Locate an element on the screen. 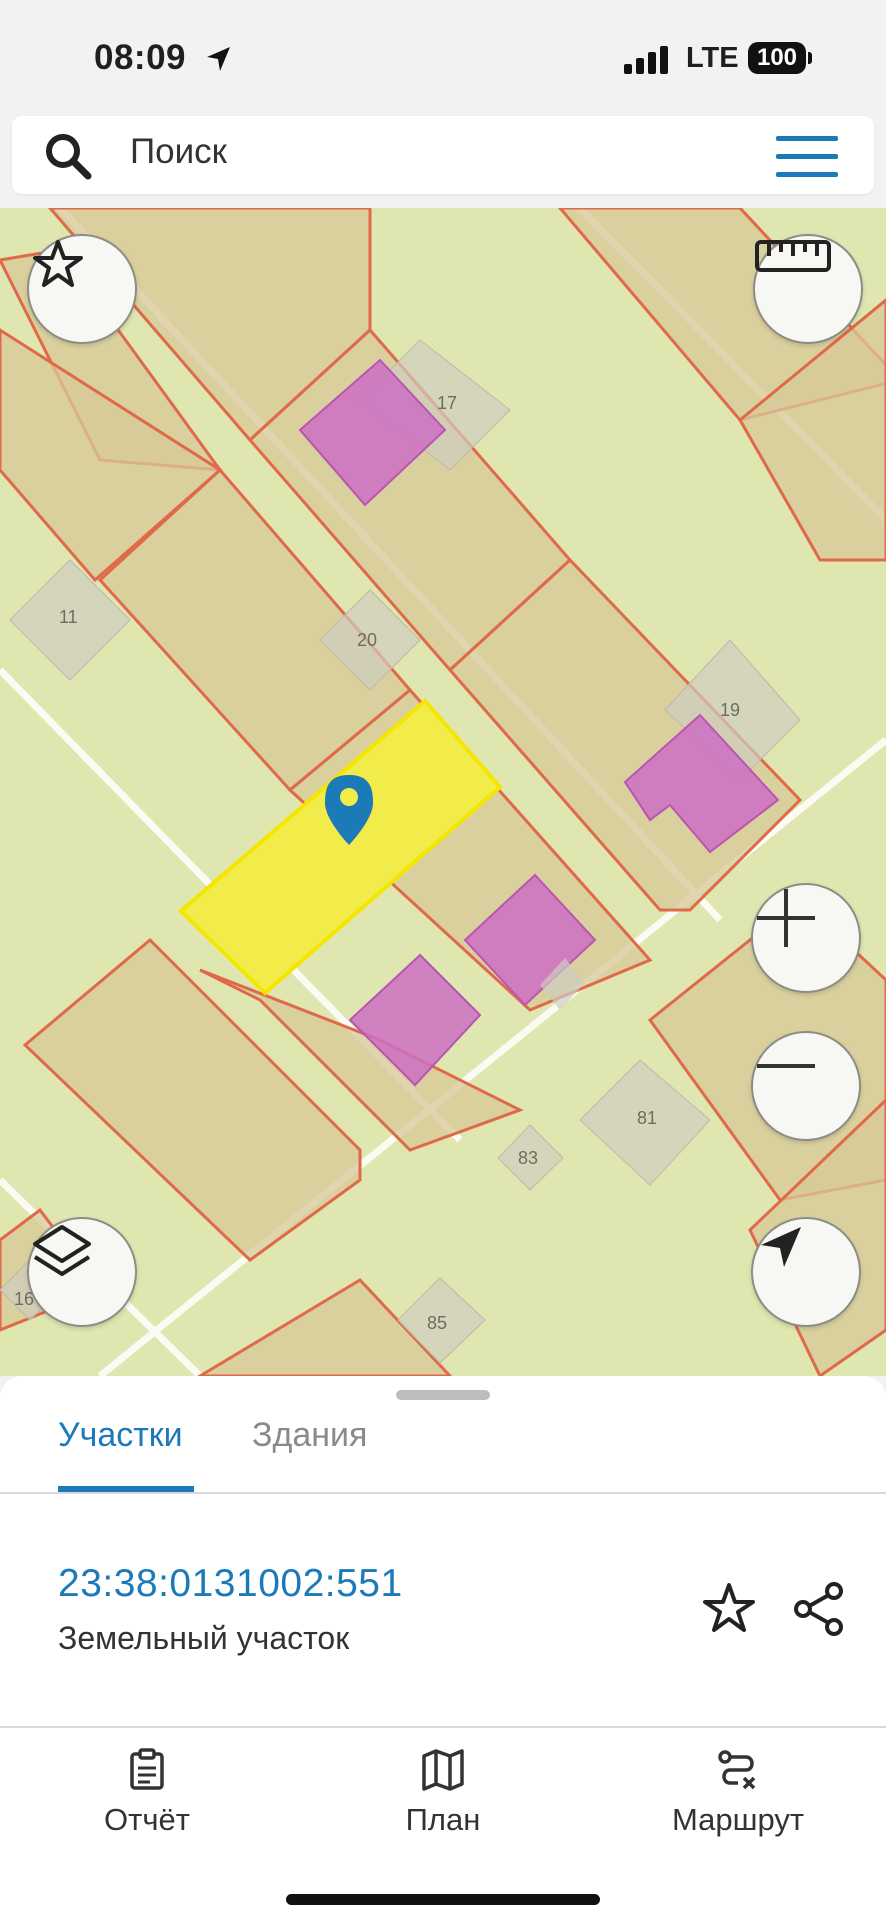  battery-level: 100 is located at coordinates (777, 58).